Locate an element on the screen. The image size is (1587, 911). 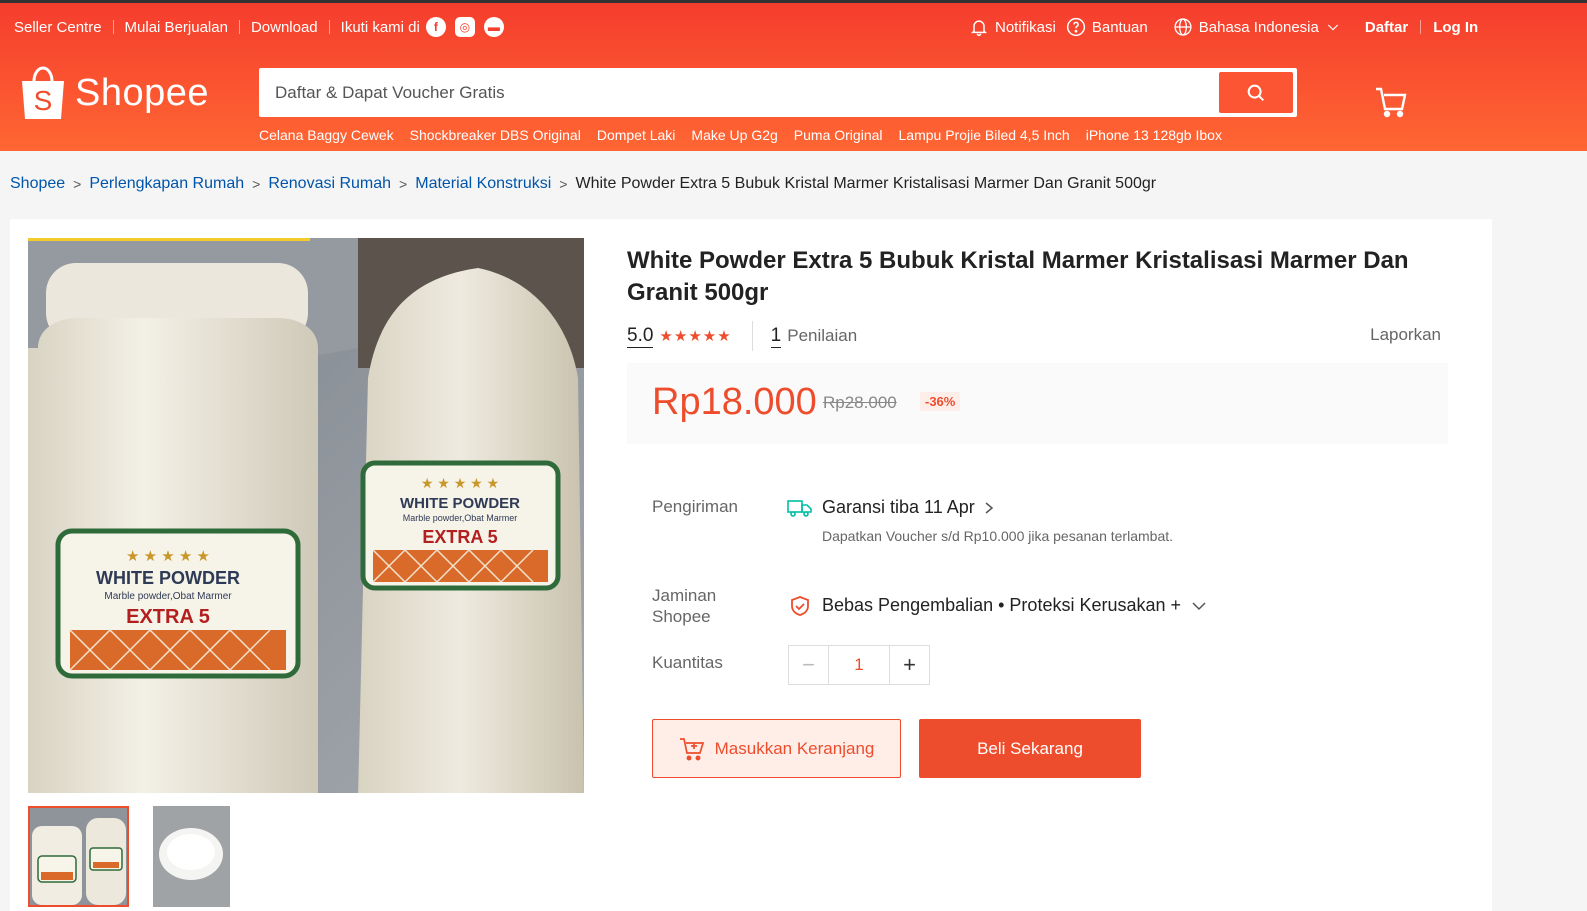
seller-centre-link: Seller Centre is located at coordinates (58, 27).